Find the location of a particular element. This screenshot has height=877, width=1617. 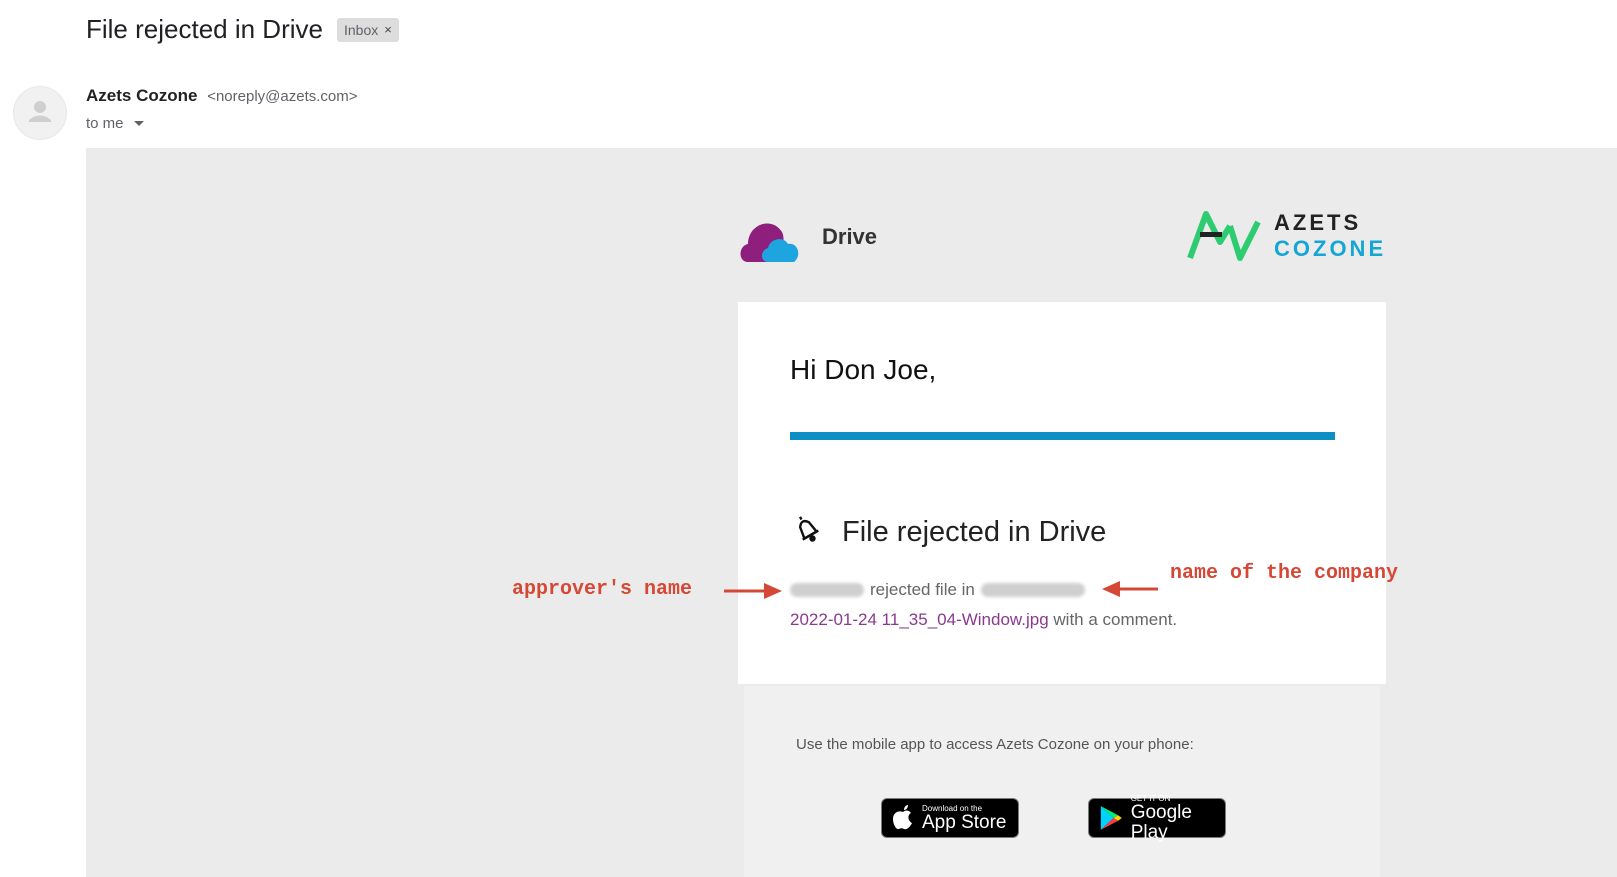

sender-avatar is located at coordinates (40, 113).